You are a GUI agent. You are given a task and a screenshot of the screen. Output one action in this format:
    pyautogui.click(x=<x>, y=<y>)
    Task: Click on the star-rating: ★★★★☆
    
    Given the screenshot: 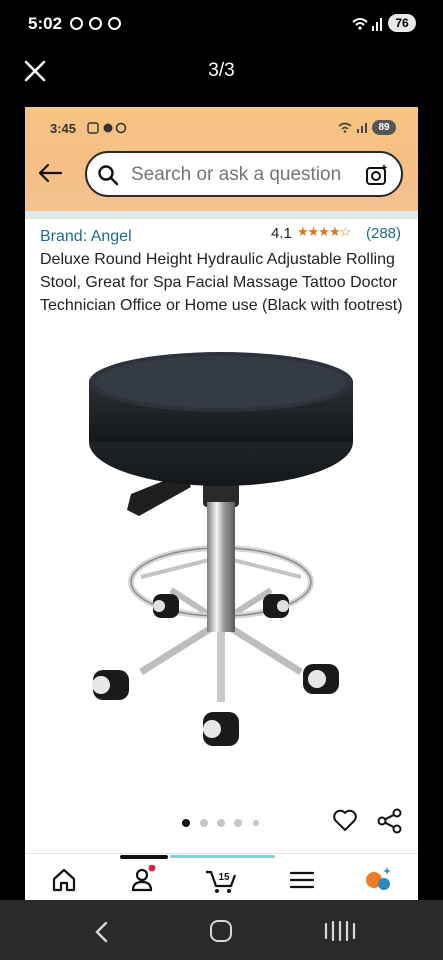 What is the action you would take?
    pyautogui.click(x=324, y=232)
    